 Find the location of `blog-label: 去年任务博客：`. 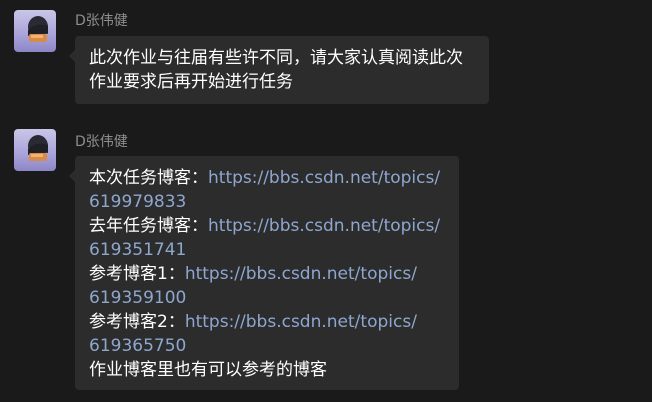

blog-label: 去年任务博客： is located at coordinates (148, 226).